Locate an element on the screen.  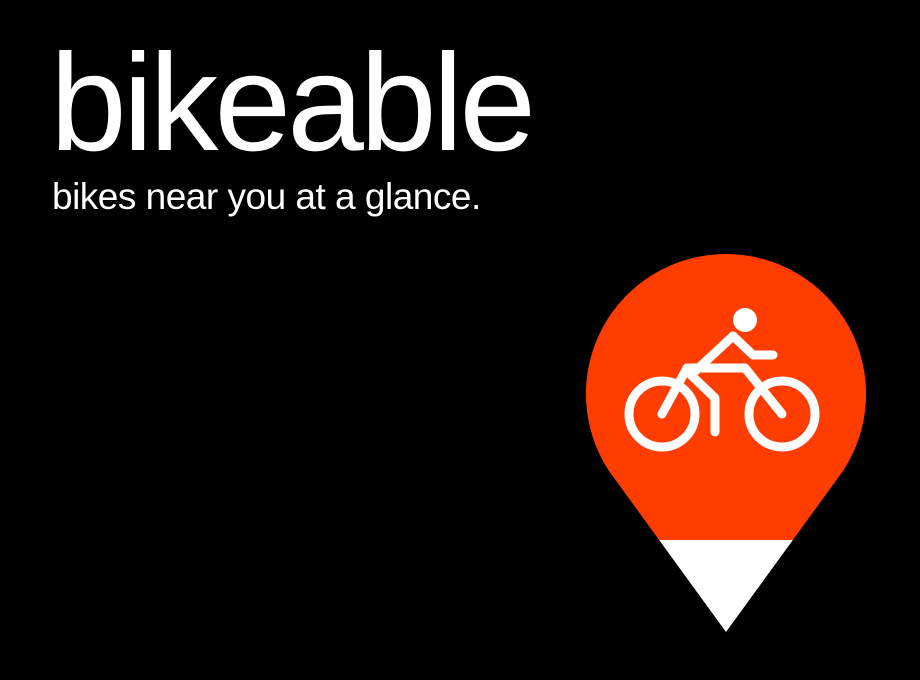
pin-body is located at coordinates (726, 397).